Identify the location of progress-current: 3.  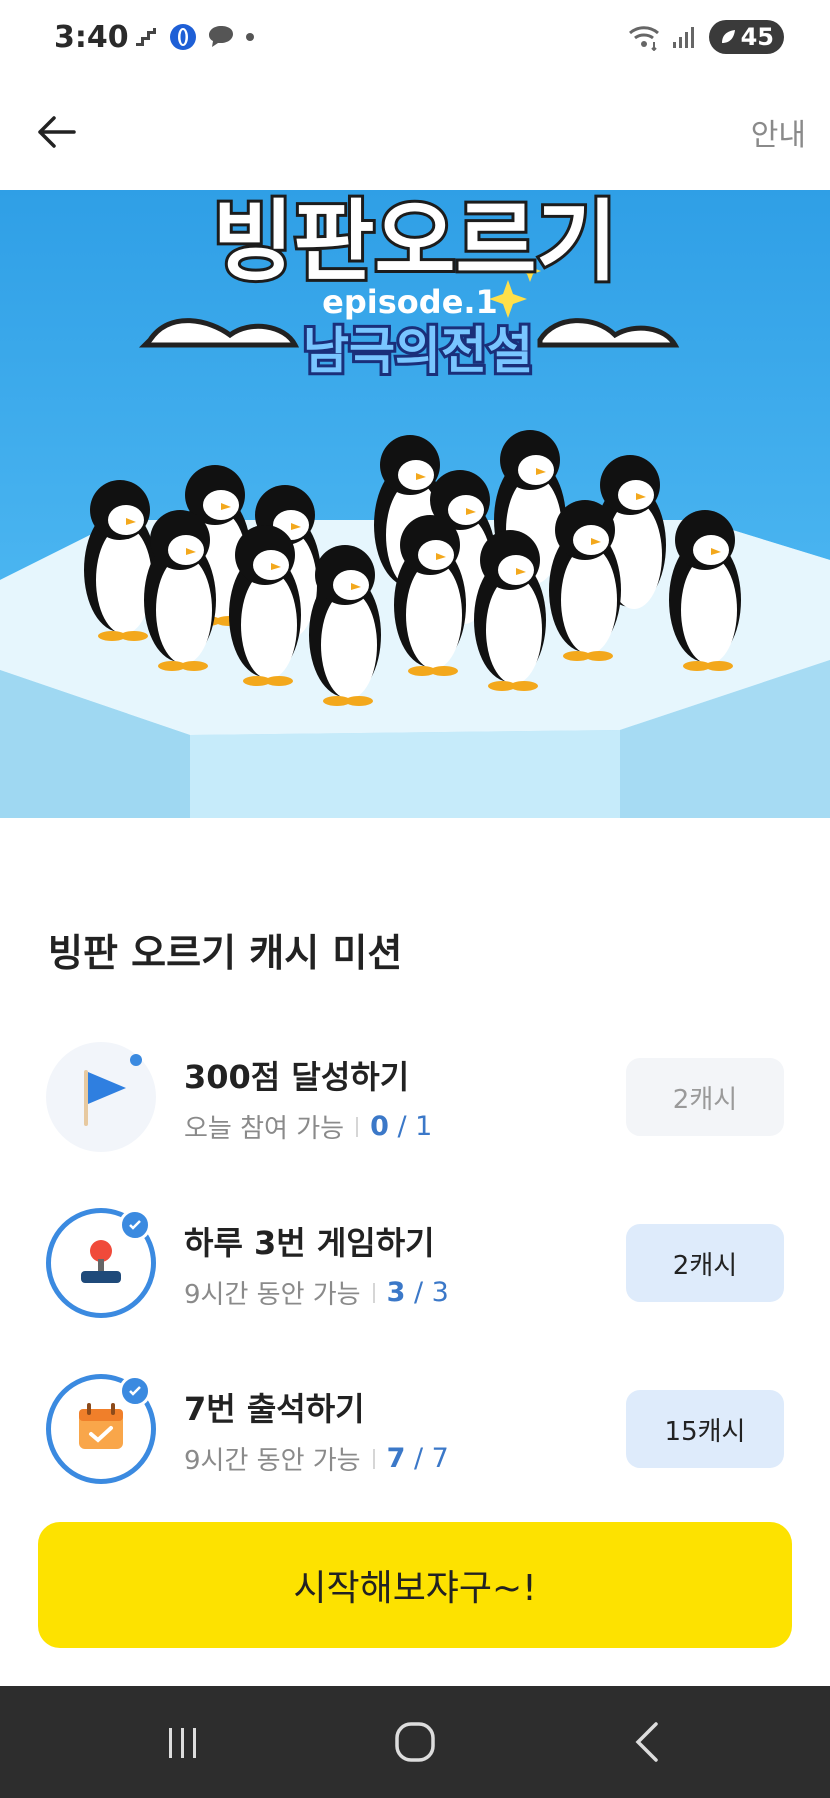
(396, 1292).